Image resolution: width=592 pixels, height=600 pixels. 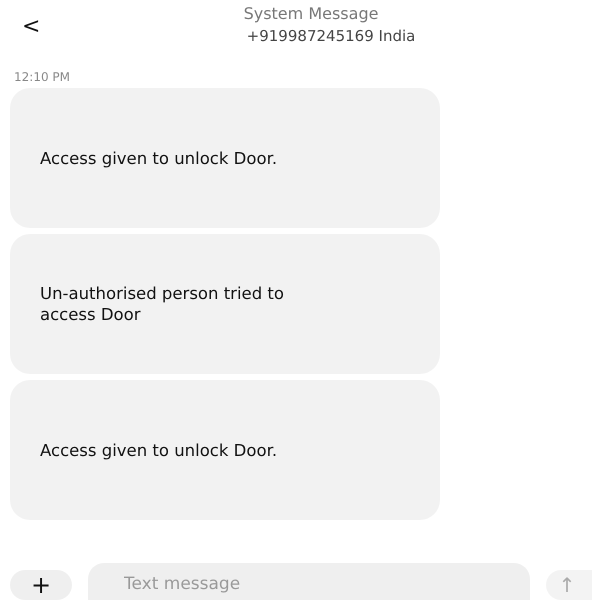 I want to click on message-text: Un-authorised person tried to access Door, so click(x=162, y=304).